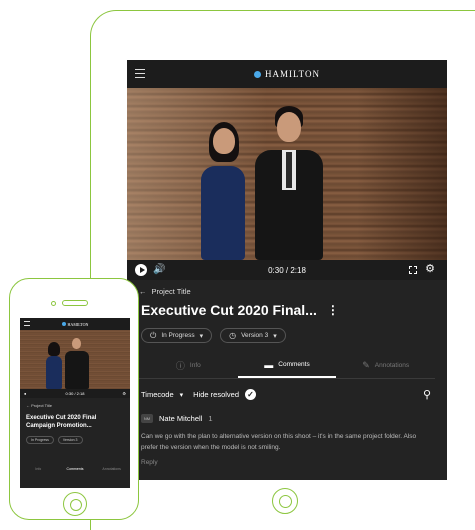  What do you see at coordinates (333, 310) in the screenshot?
I see `kebab-menu-icon: ⋮` at bounding box center [333, 310].